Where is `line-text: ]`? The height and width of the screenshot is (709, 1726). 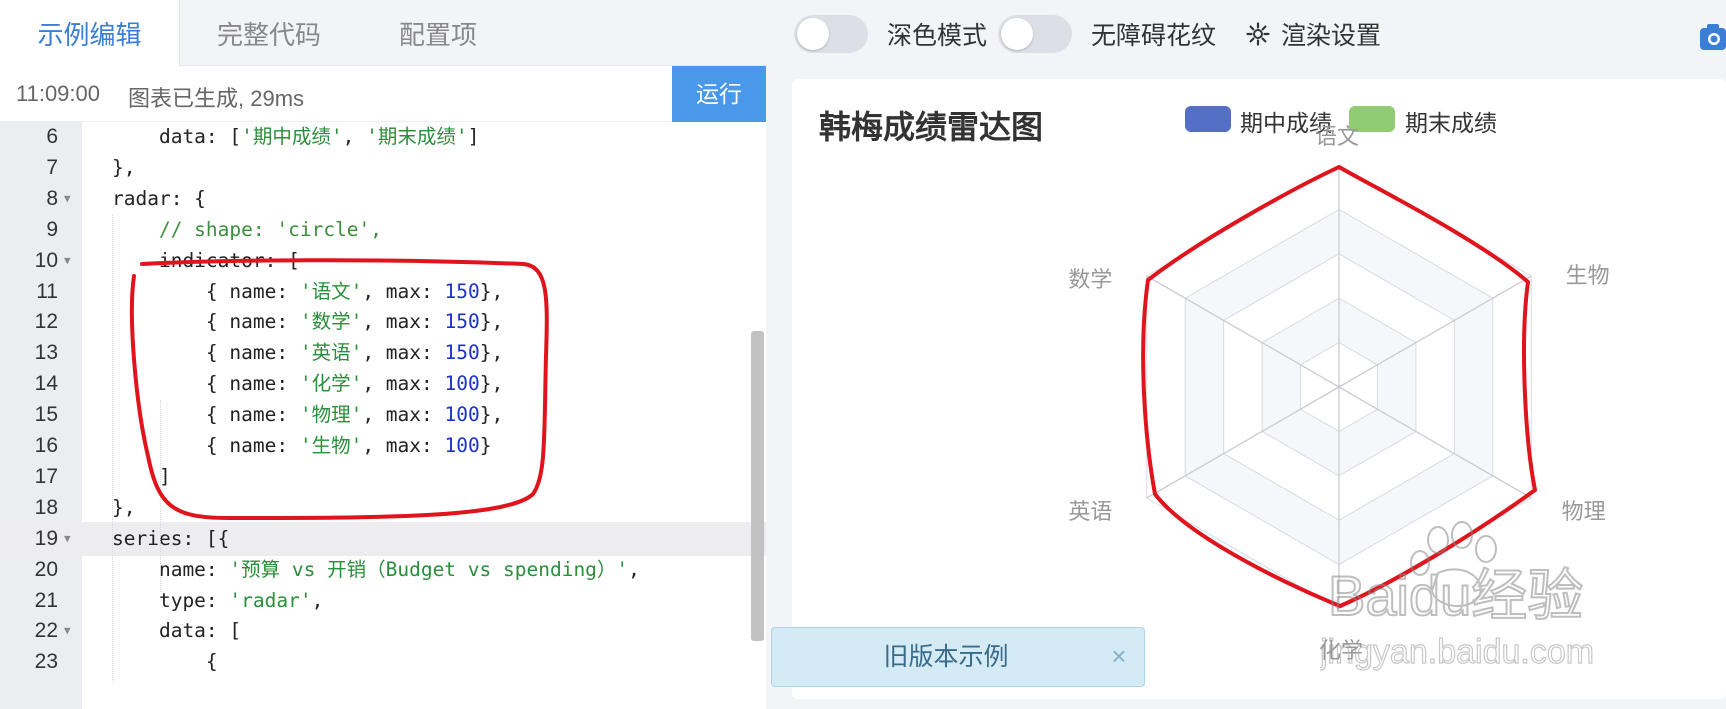 line-text: ] is located at coordinates (141, 476).